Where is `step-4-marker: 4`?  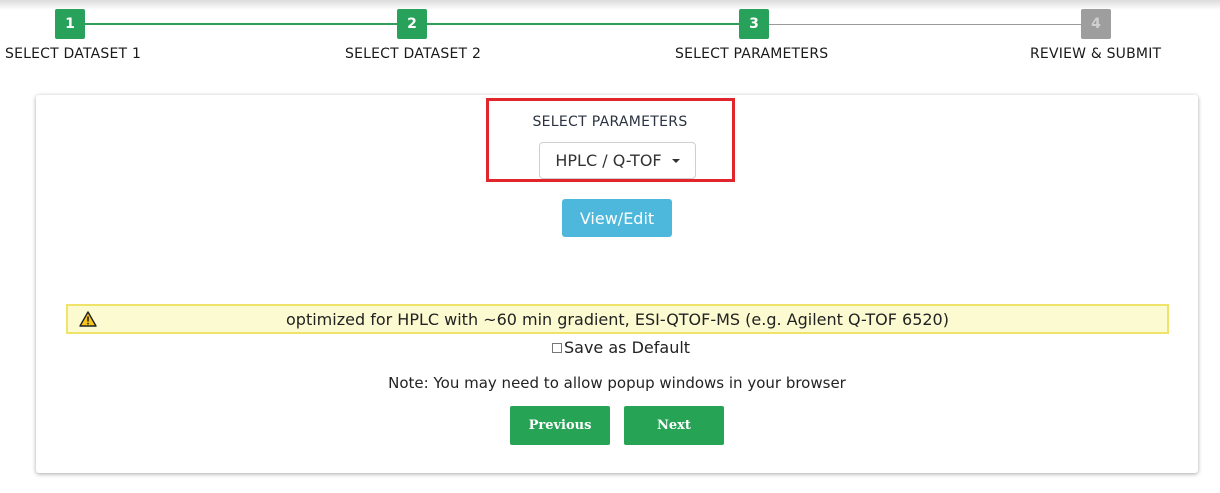
step-4-marker: 4 is located at coordinates (1096, 24).